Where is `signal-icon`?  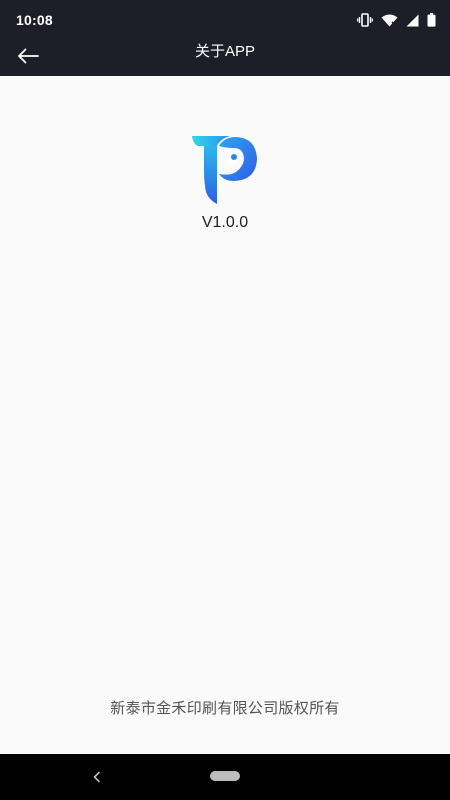
signal-icon is located at coordinates (412, 20).